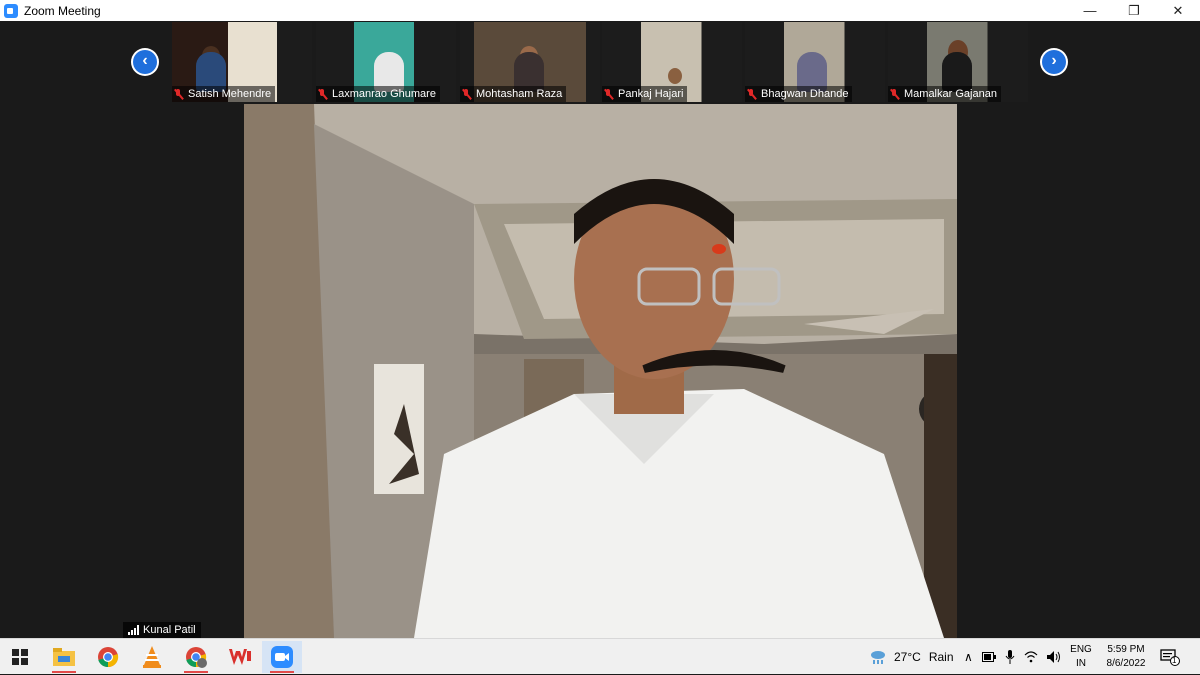 This screenshot has width=1200, height=675. I want to click on participant-name: Pankaj Hajari, so click(651, 94).